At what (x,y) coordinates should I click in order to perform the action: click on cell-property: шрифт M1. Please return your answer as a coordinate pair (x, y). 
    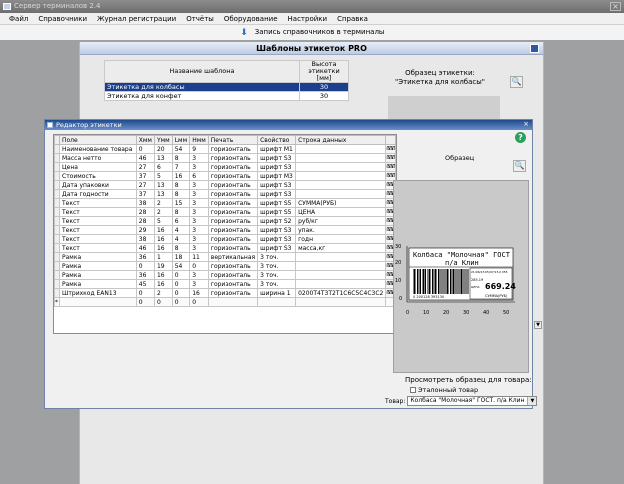
    Looking at the image, I should click on (277, 149).